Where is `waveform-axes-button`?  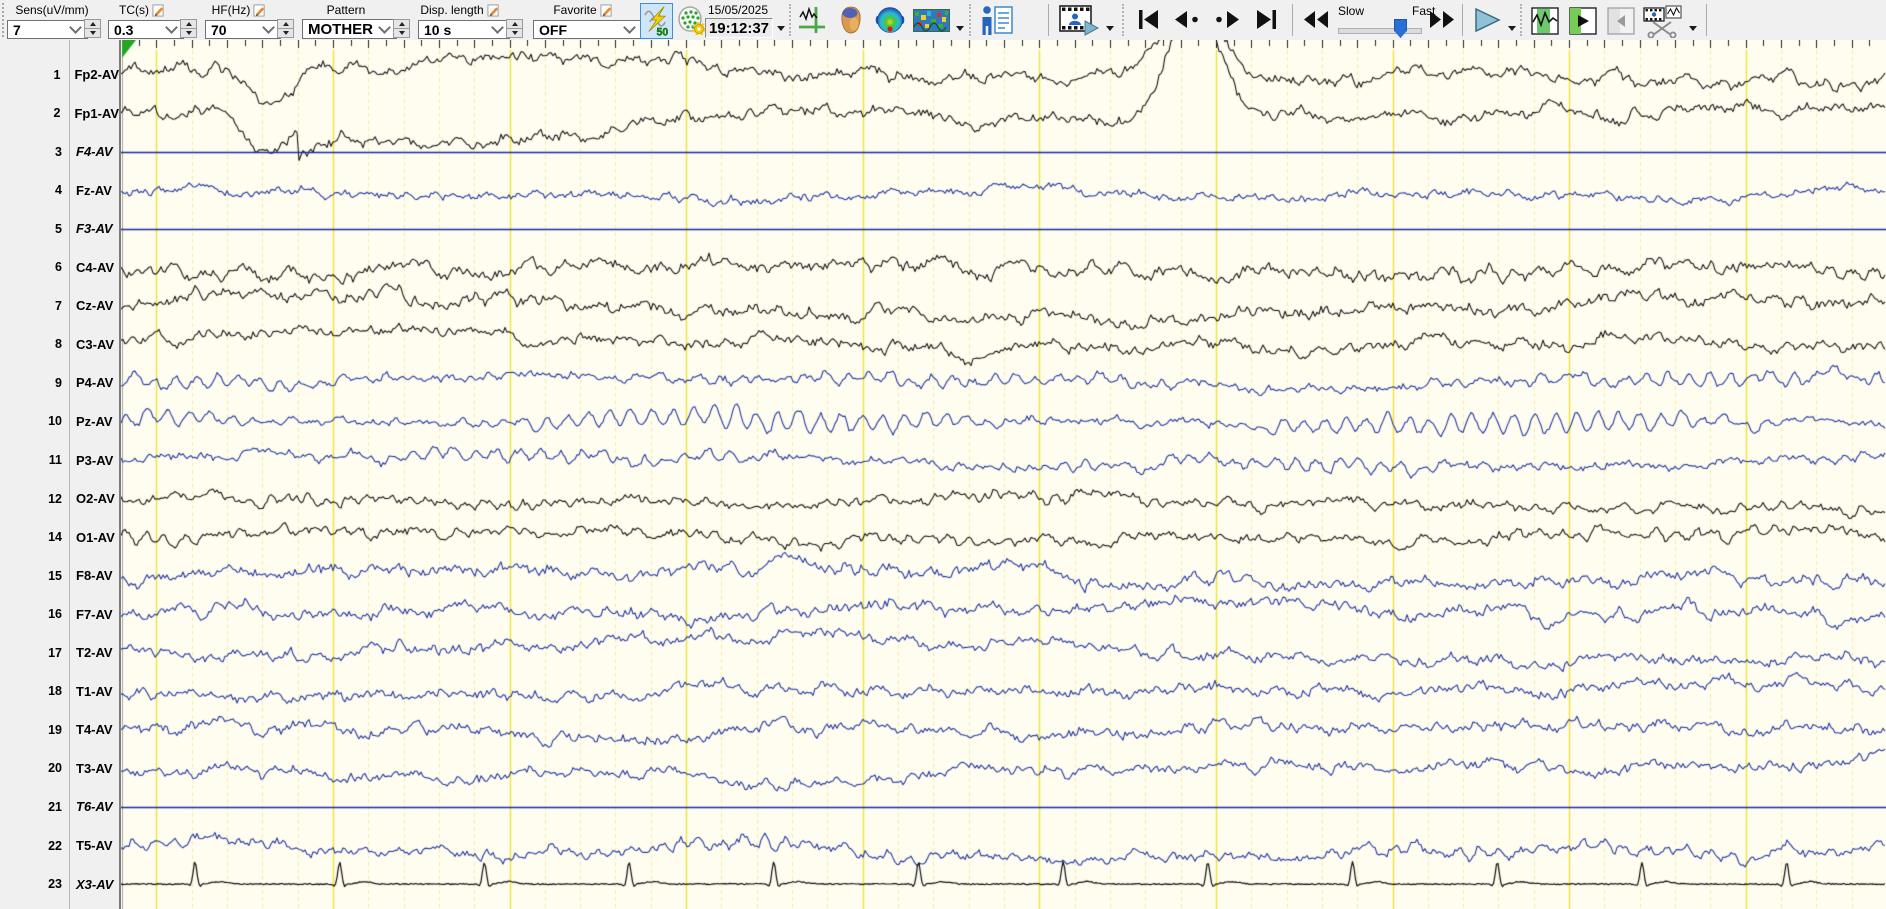 waveform-axes-button is located at coordinates (812, 20).